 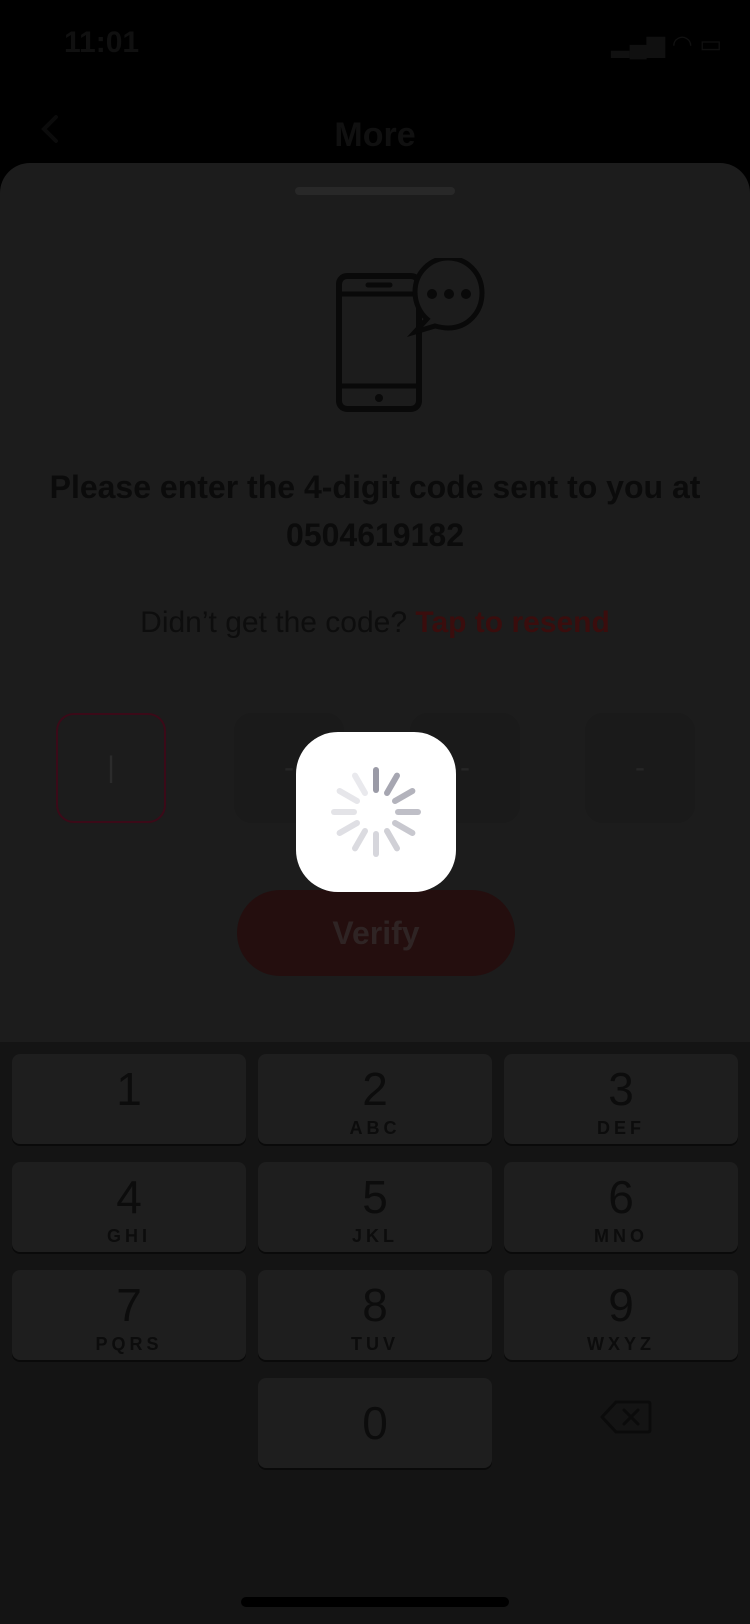 I want to click on page-title: More, so click(x=375, y=135).